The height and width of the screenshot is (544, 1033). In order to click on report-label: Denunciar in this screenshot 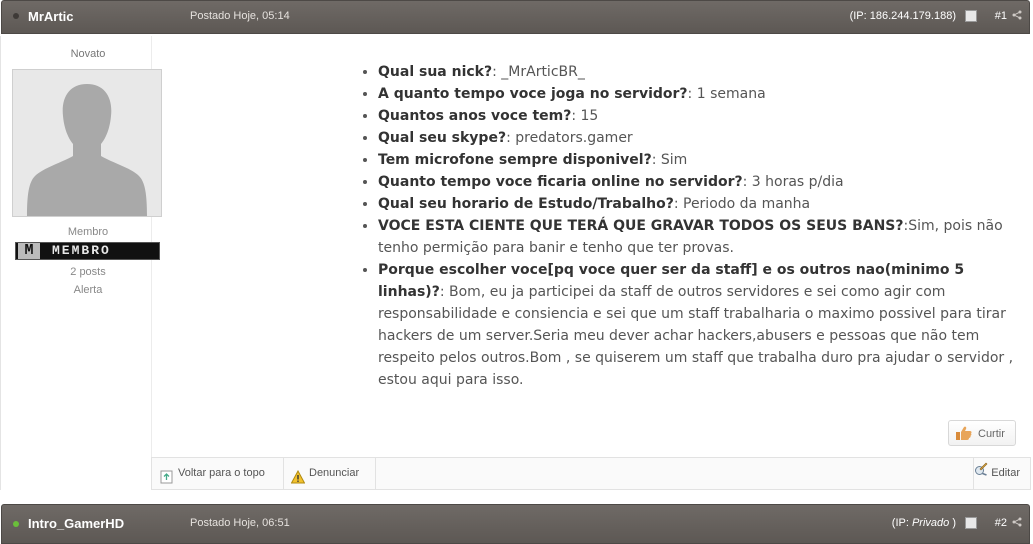, I will do `click(334, 473)`.